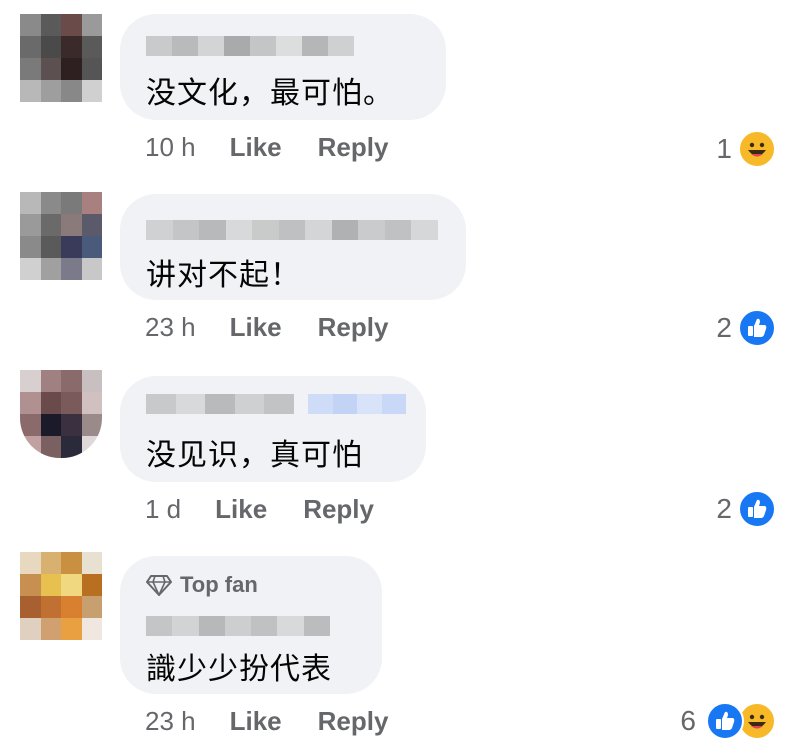 The image size is (800, 743). Describe the element at coordinates (159, 585) in the screenshot. I see `diamond-icon` at that location.